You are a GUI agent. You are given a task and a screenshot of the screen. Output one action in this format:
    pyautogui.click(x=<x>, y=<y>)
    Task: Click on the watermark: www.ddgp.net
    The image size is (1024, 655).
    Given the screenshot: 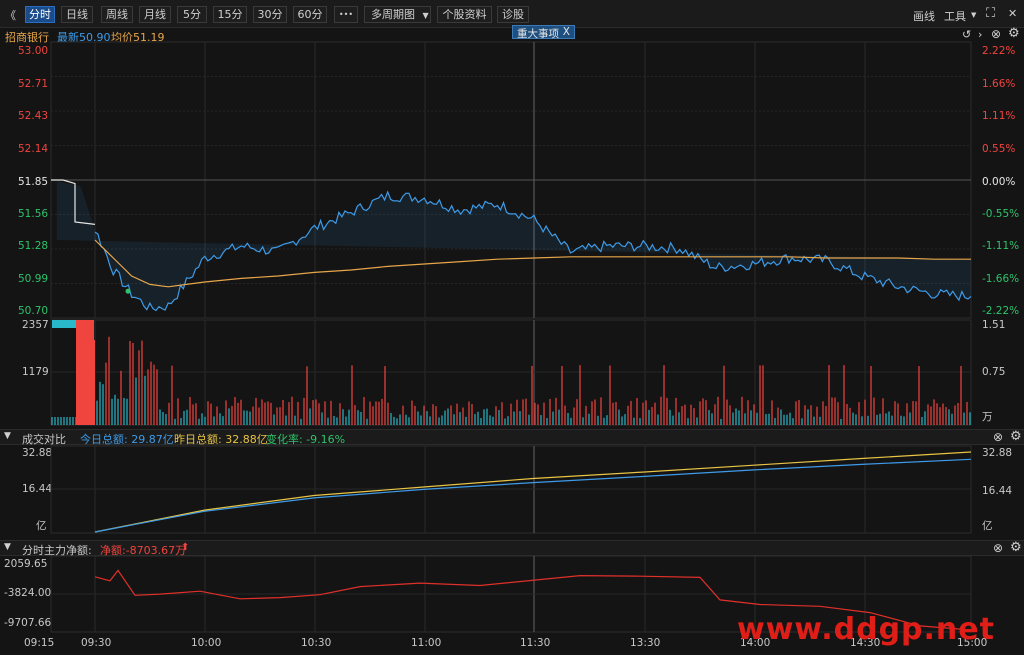 What is the action you would take?
    pyautogui.click(x=866, y=629)
    